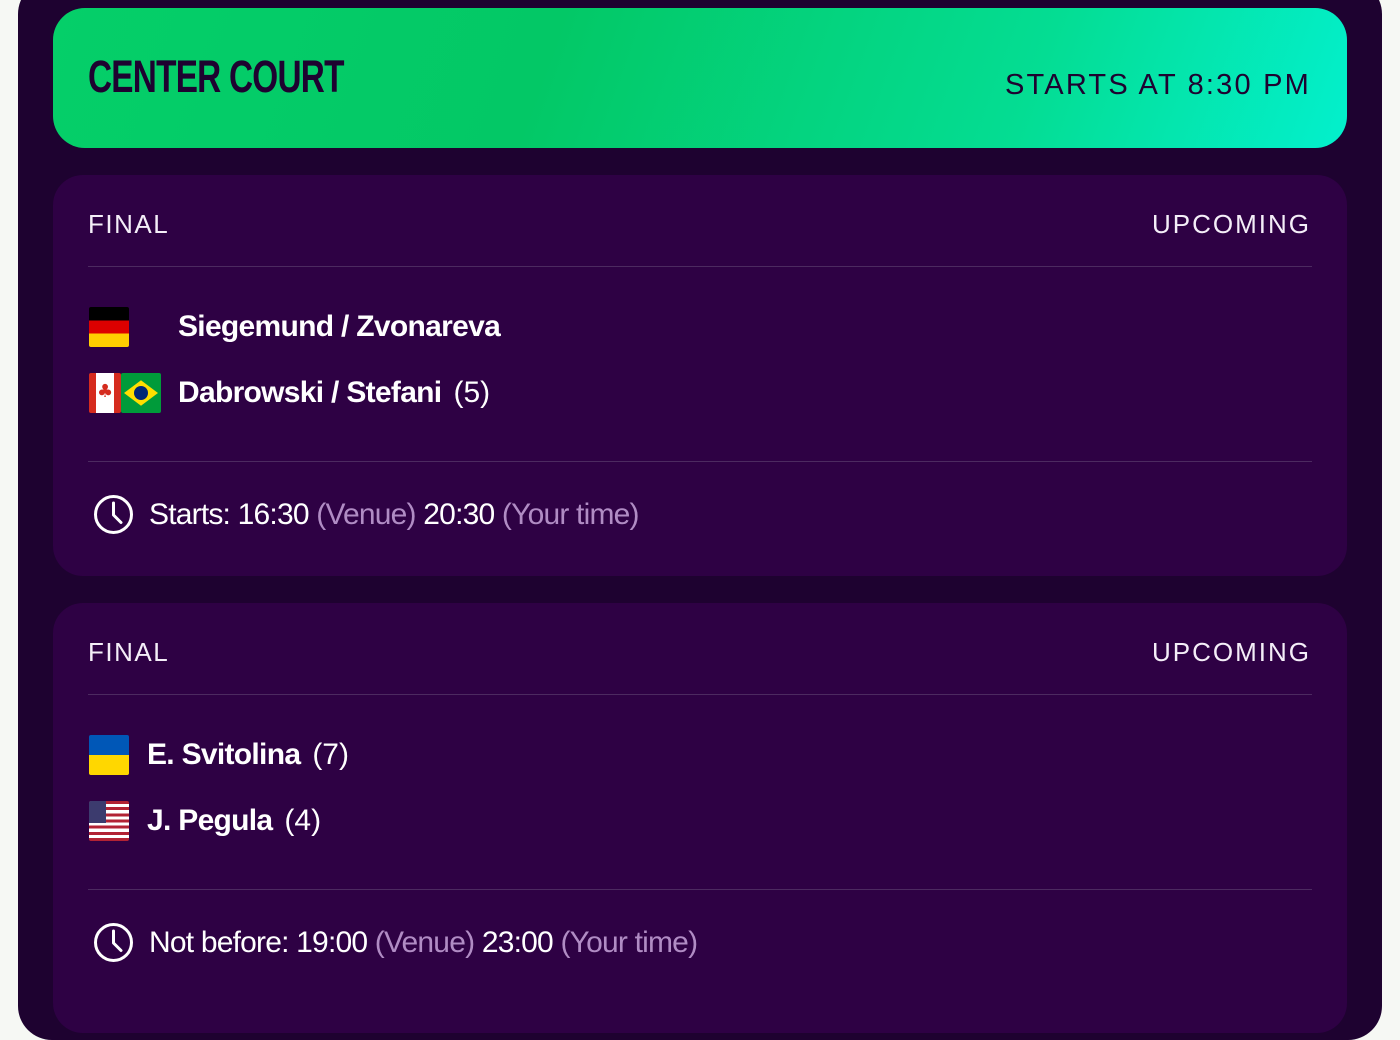 Image resolution: width=1400 pixels, height=1040 pixels. What do you see at coordinates (459, 514) in the screenshot?
I see `local-time: 20:30` at bounding box center [459, 514].